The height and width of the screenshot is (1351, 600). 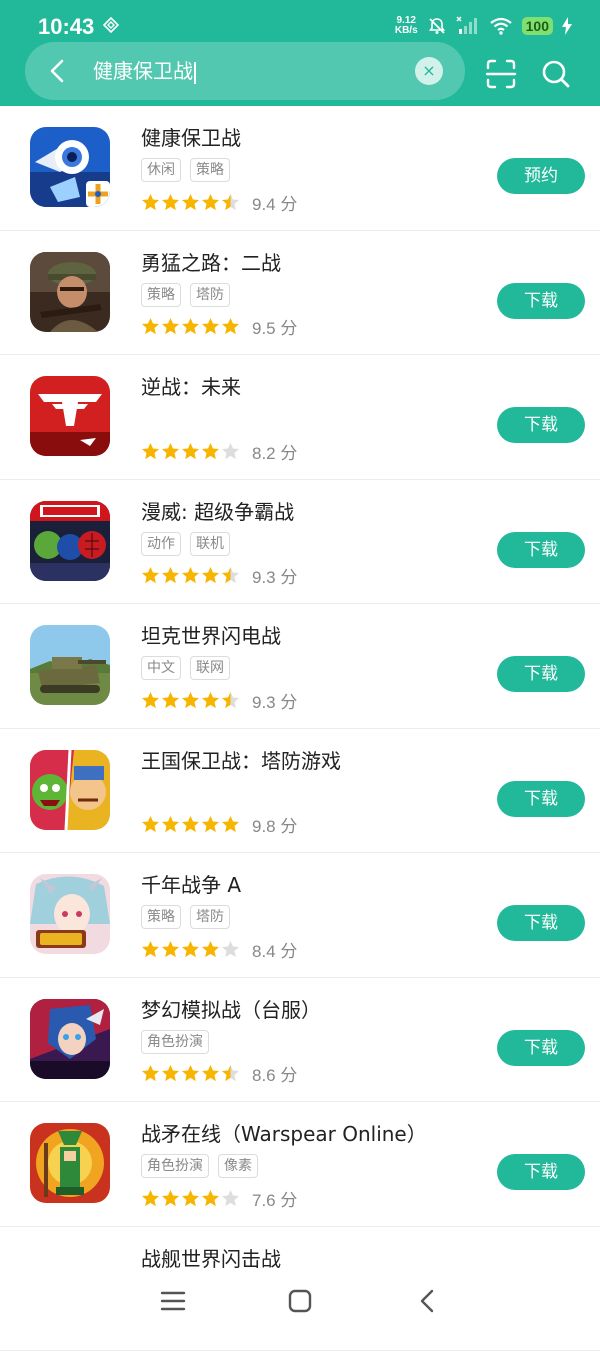 What do you see at coordinates (185, 170) in the screenshot?
I see `tag-list: 休闲 策略` at bounding box center [185, 170].